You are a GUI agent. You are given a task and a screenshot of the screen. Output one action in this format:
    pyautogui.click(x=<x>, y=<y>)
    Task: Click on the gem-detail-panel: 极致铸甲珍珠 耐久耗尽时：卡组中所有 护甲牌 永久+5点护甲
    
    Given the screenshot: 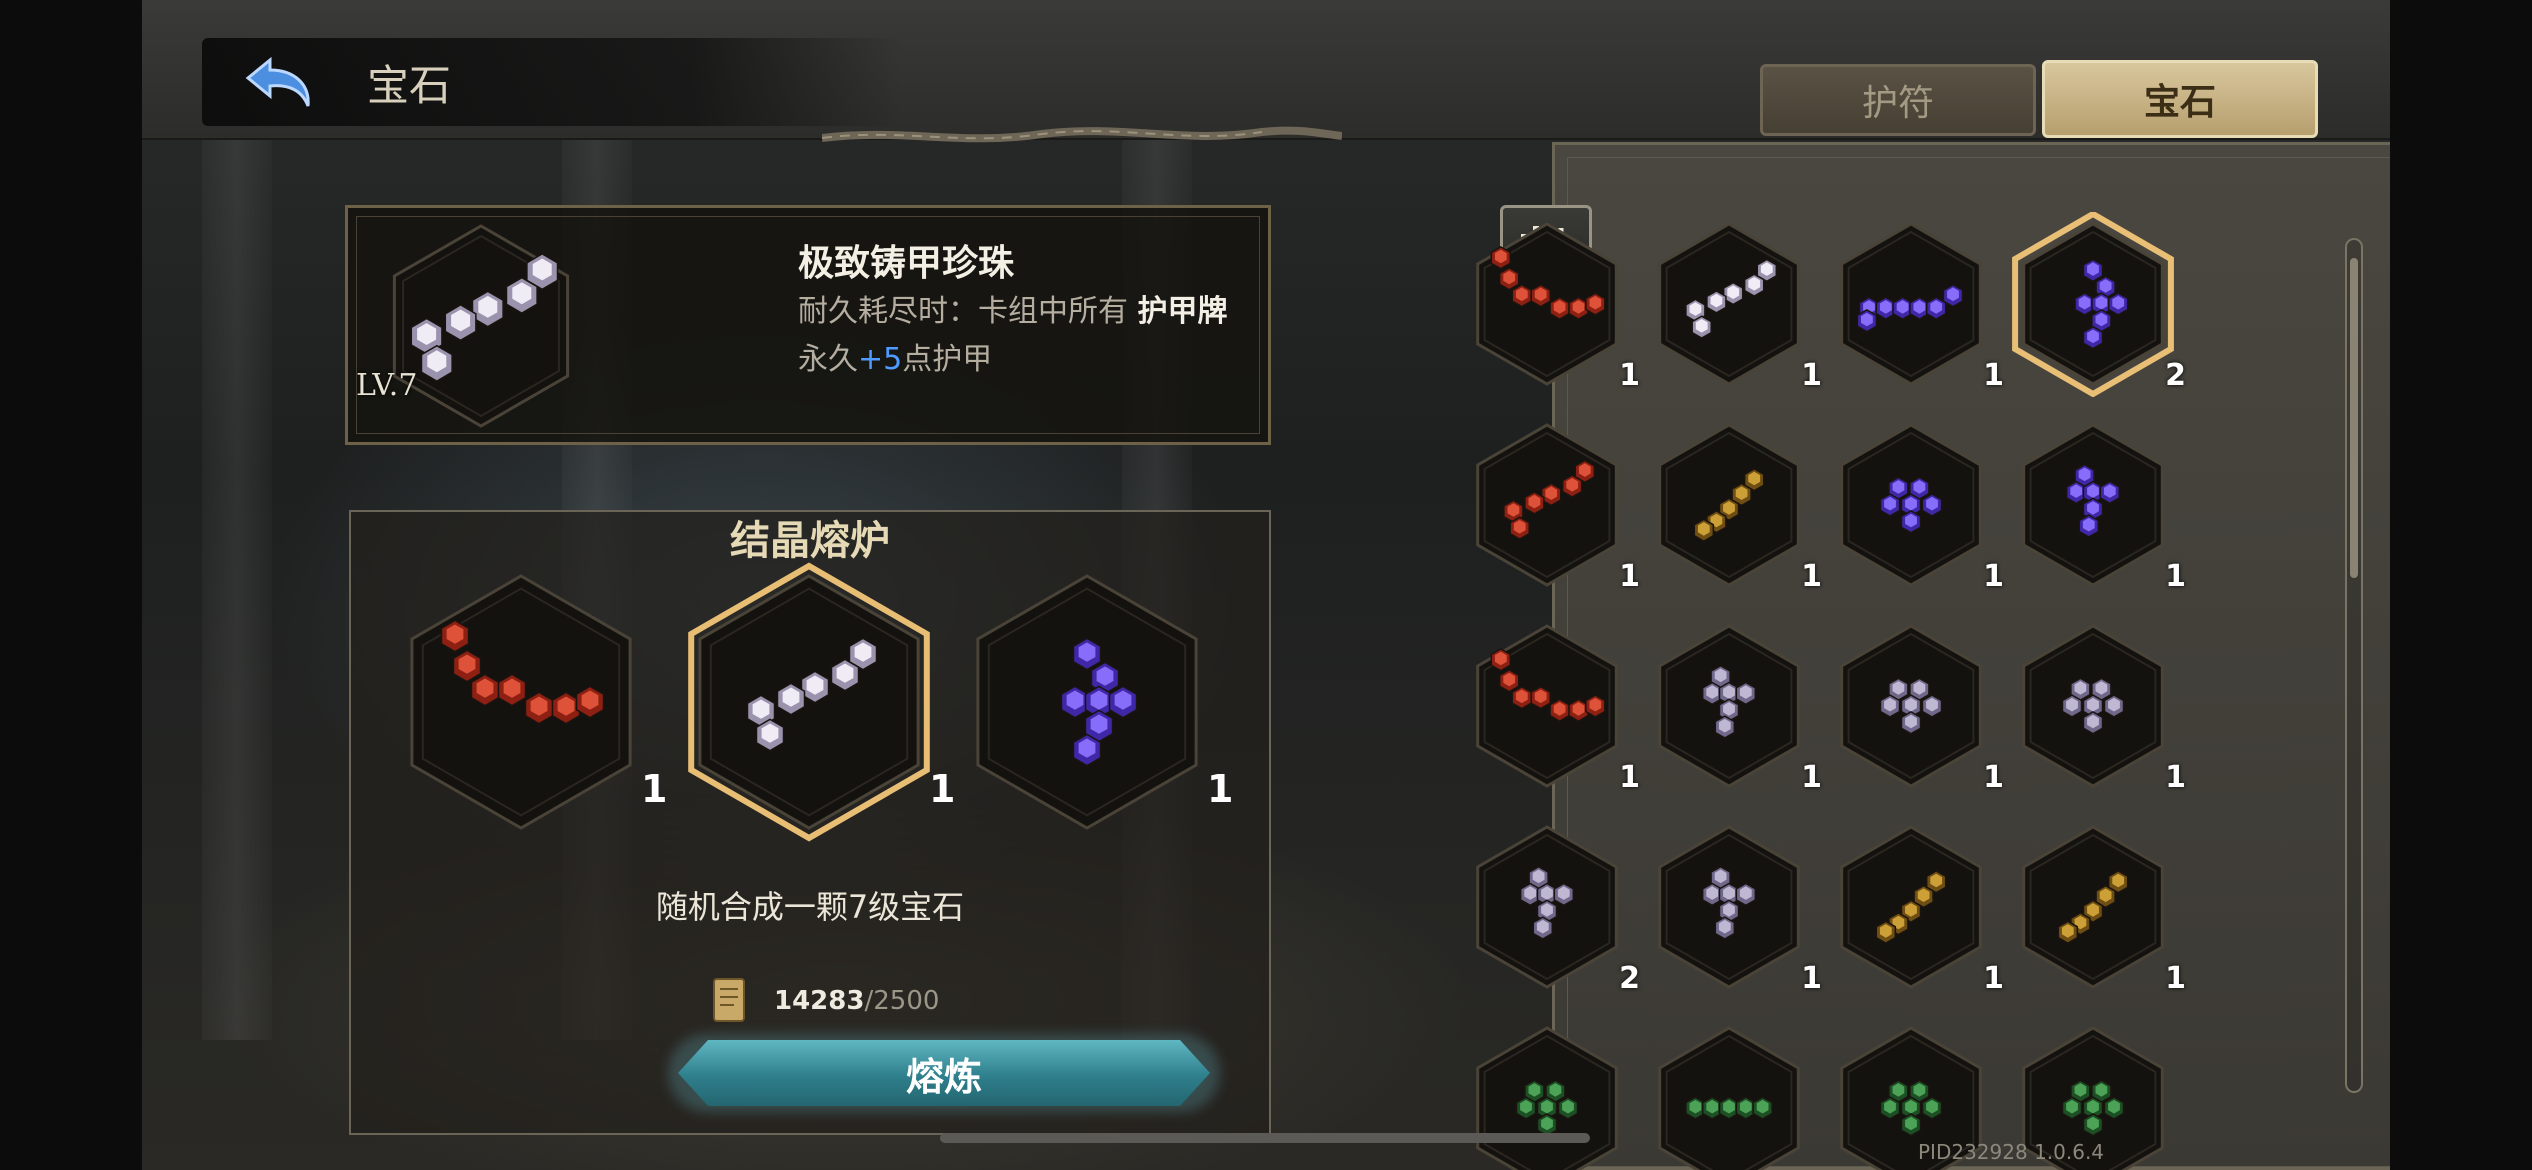 What is the action you would take?
    pyautogui.click(x=808, y=325)
    